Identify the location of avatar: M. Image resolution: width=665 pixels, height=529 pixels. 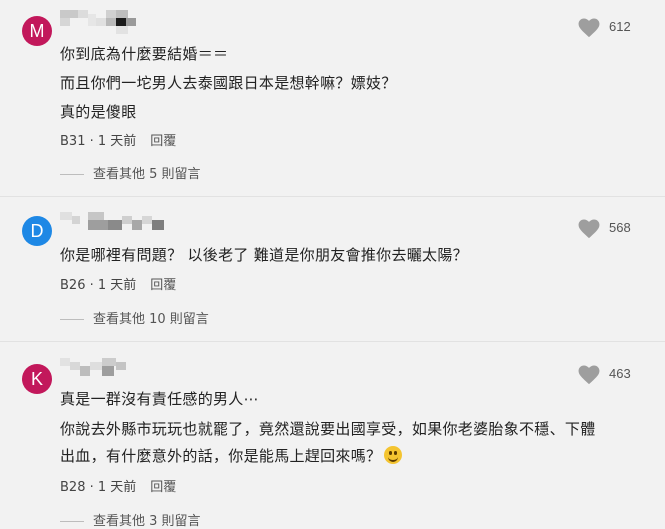
(37, 31).